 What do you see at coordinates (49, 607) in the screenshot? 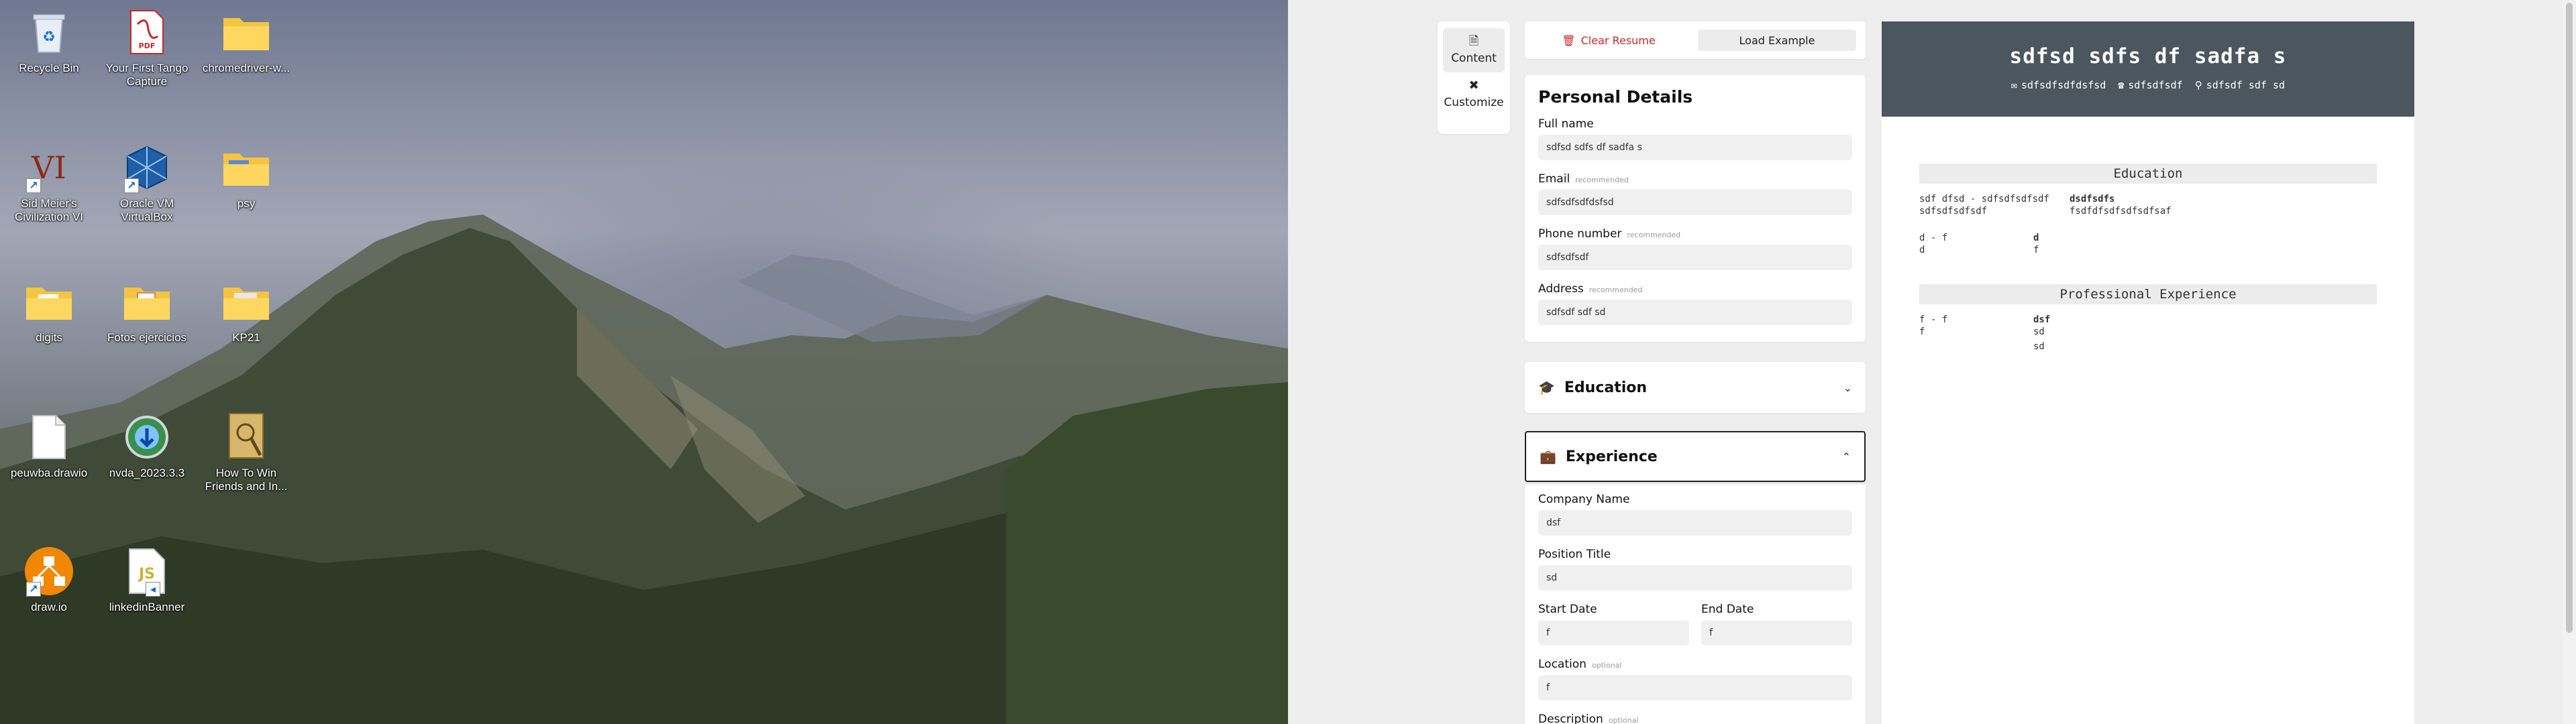
I see `desktop-icon-label: draw.io` at bounding box center [49, 607].